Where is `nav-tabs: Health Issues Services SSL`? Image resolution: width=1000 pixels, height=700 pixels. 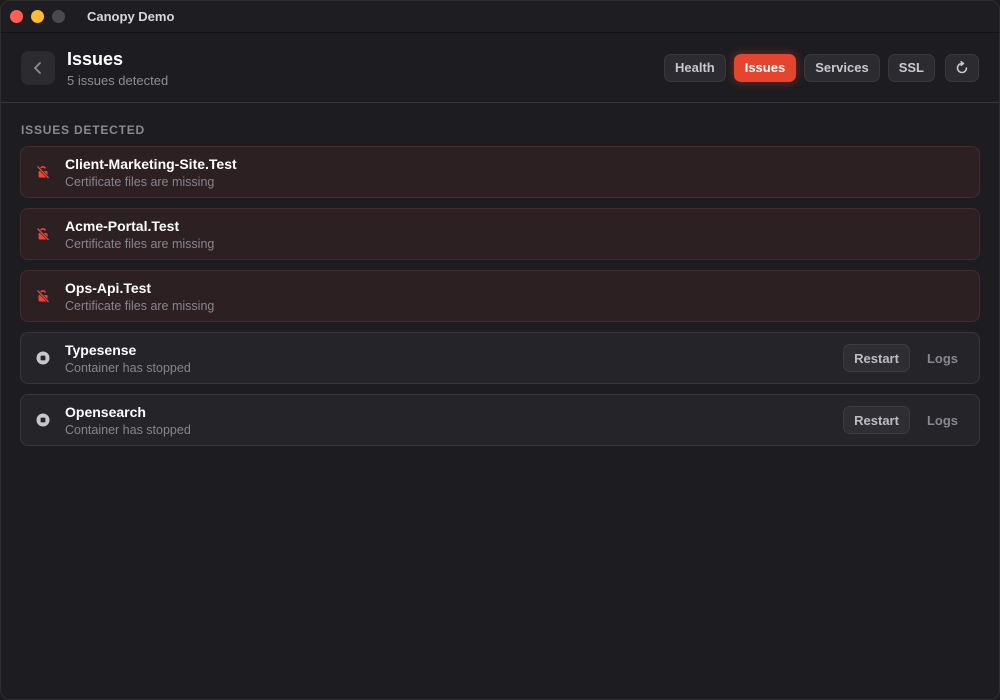 nav-tabs: Health Issues Services SSL is located at coordinates (795, 67).